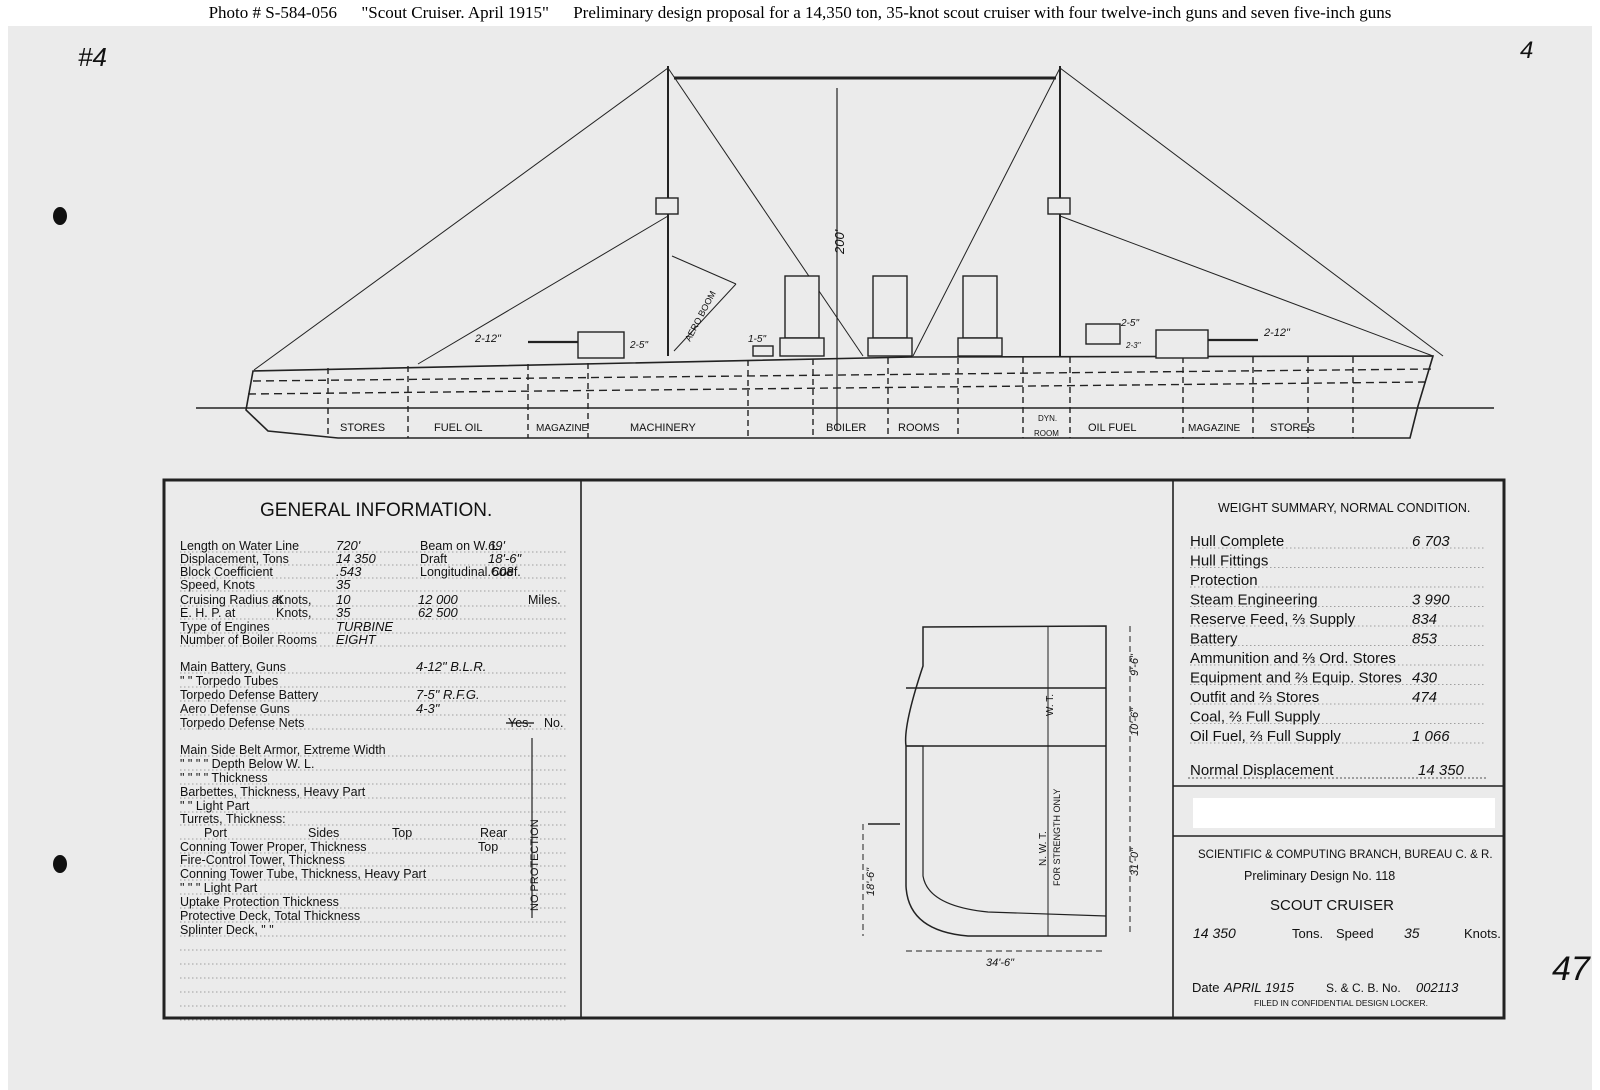  I want to click on design-number: Preliminary Design No. 118, so click(1319, 876).